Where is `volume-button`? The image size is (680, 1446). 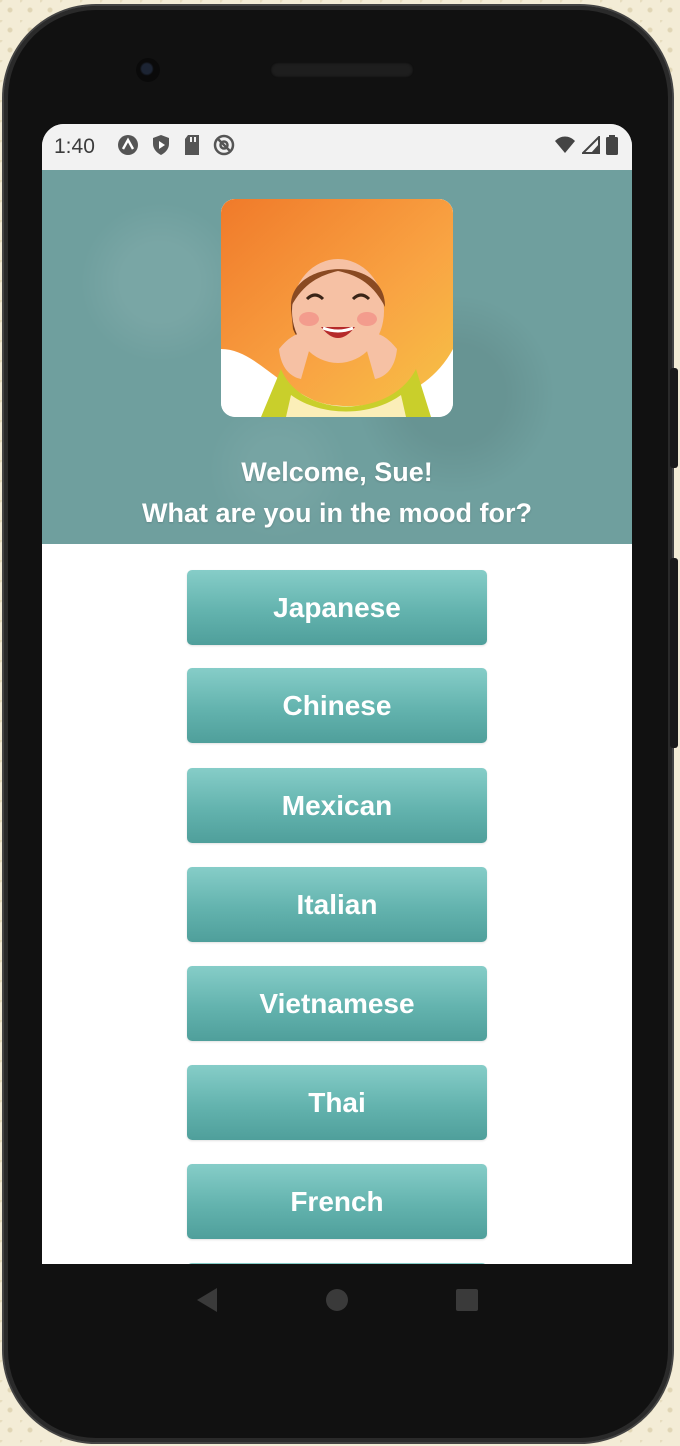
volume-button is located at coordinates (674, 653).